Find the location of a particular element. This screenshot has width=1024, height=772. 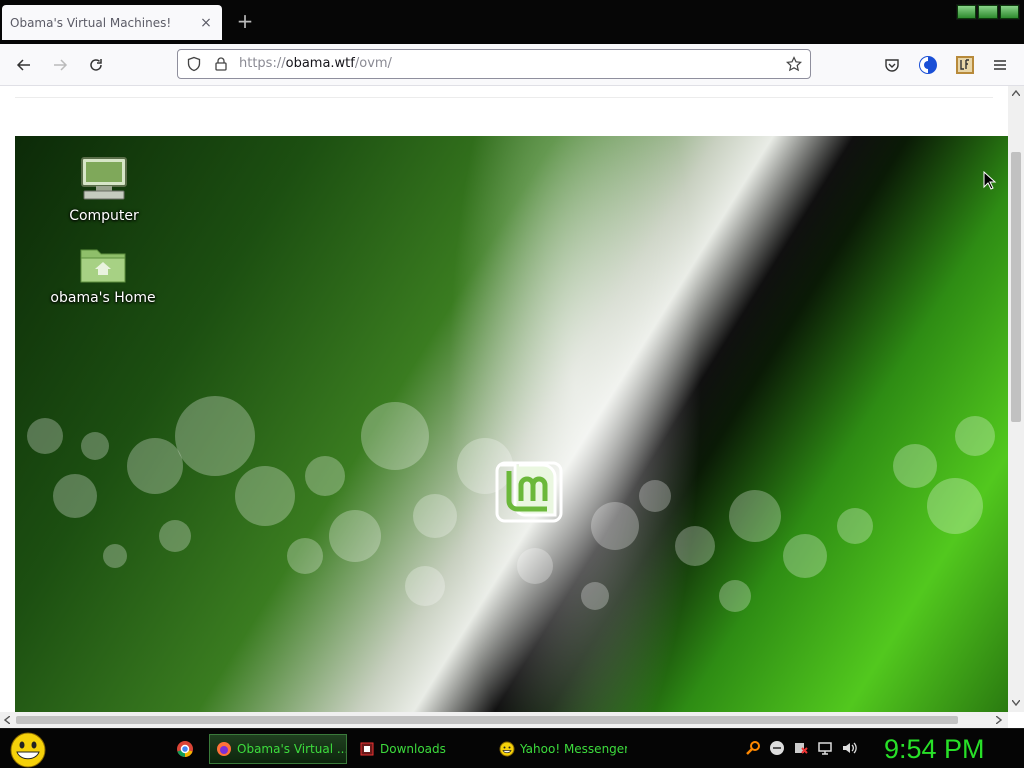

scroll-right-icon is located at coordinates (999, 720).